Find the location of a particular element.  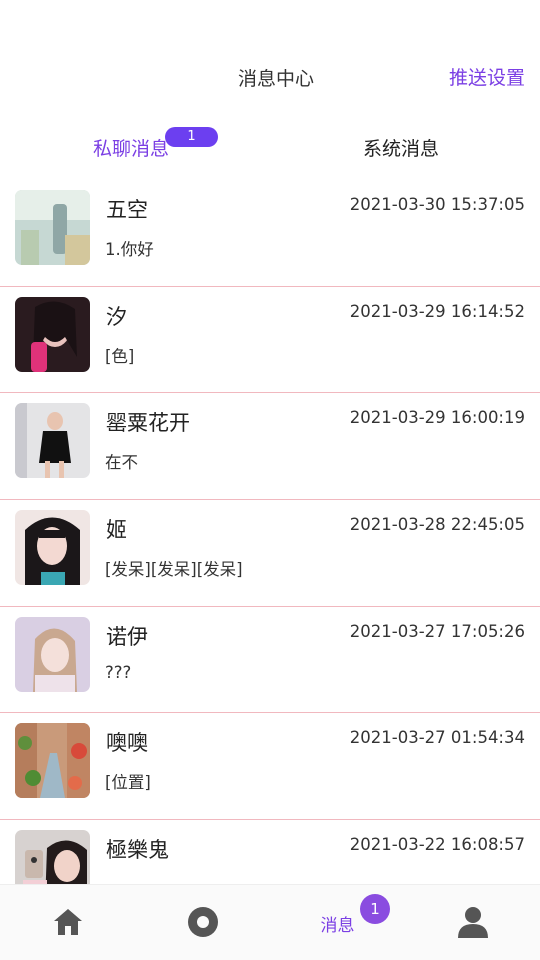

home-icon is located at coordinates (67, 922).